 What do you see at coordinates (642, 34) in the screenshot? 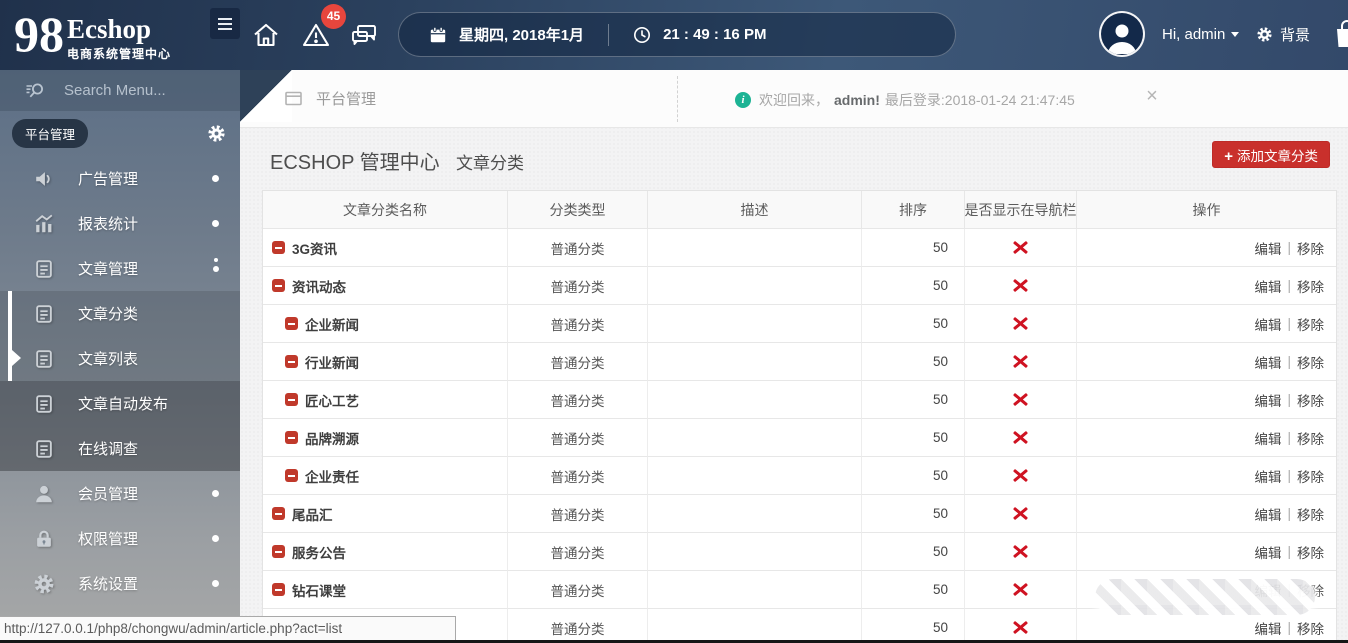
I see `clock-icon` at bounding box center [642, 34].